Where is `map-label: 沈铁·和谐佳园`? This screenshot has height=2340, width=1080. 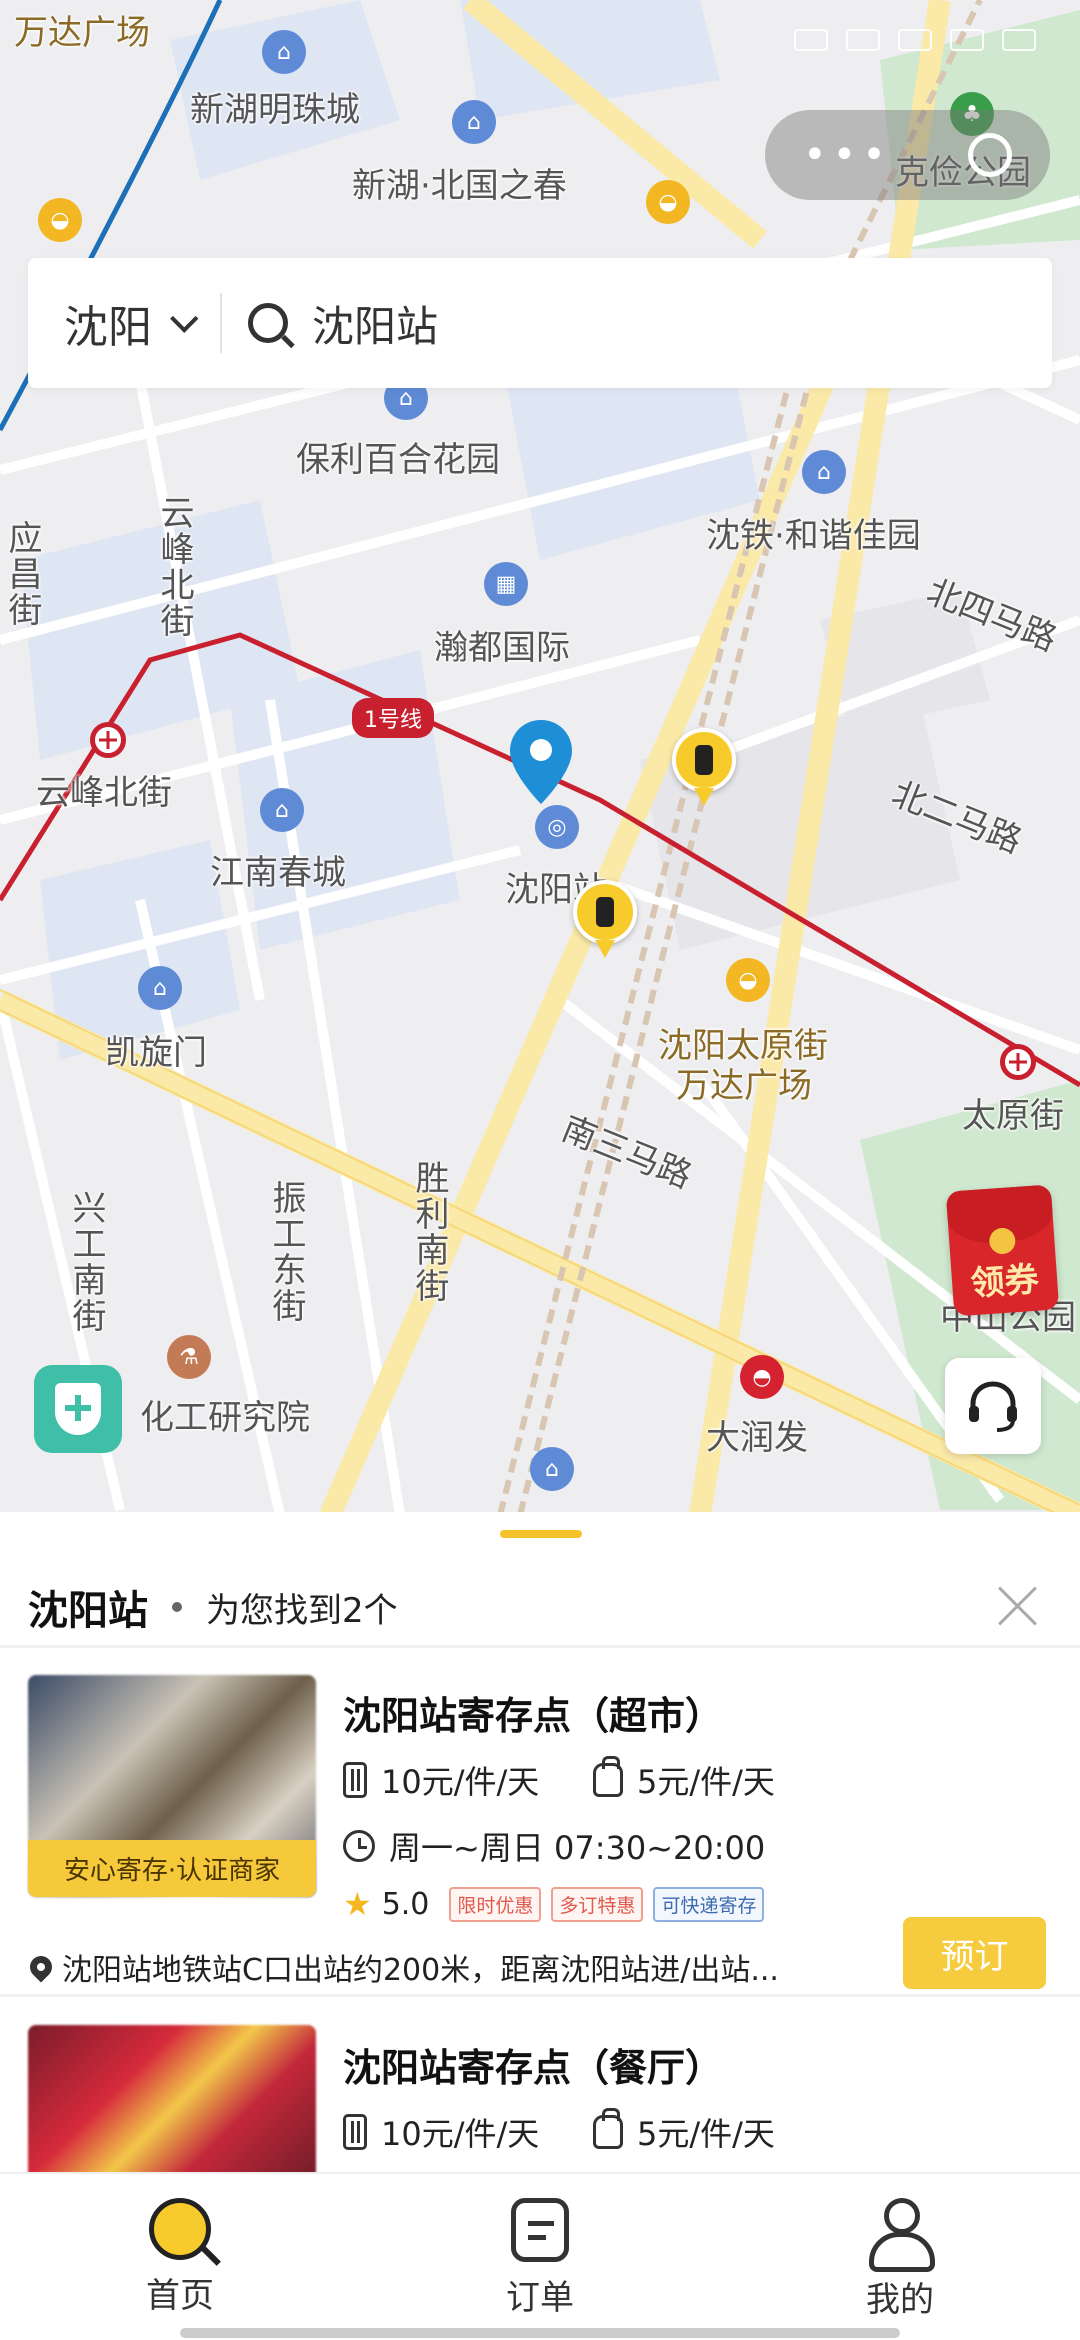
map-label: 沈铁·和谐佳园 is located at coordinates (813, 536).